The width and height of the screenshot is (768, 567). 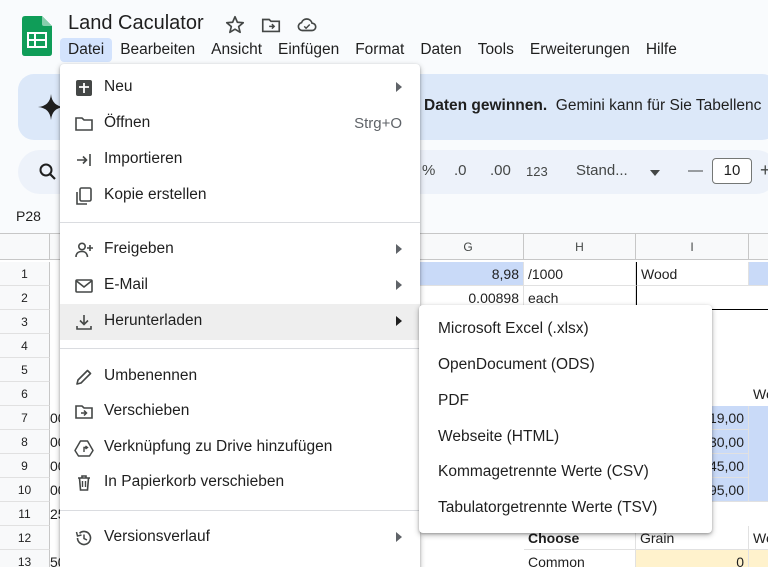 I want to click on menu-view: Ansicht, so click(x=236, y=50).